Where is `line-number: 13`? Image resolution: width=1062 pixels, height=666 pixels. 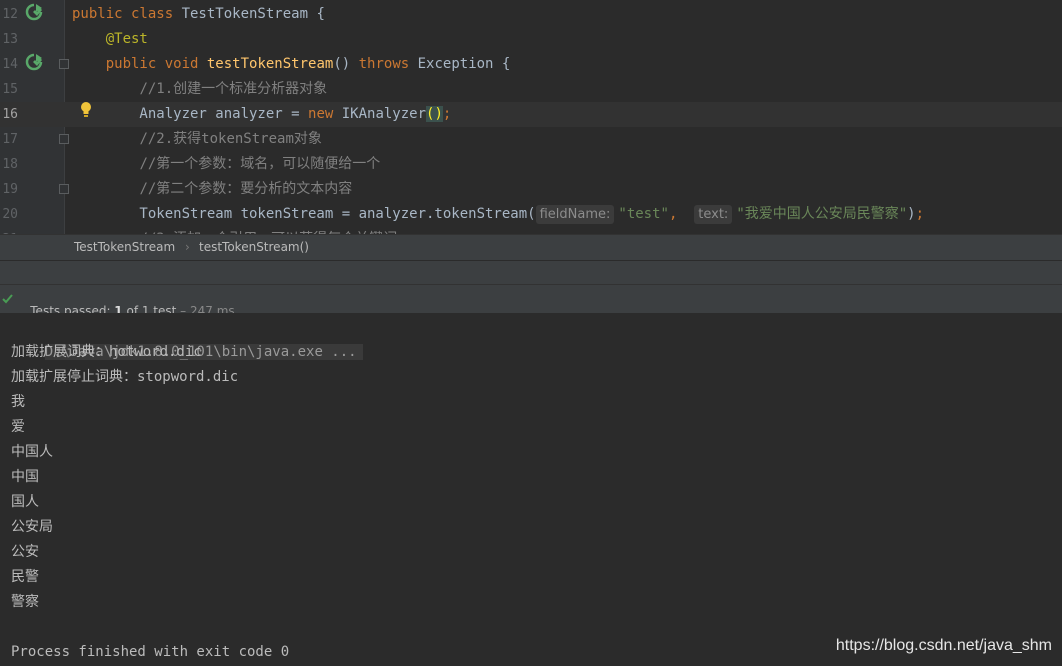
line-number: 13 is located at coordinates (10, 39).